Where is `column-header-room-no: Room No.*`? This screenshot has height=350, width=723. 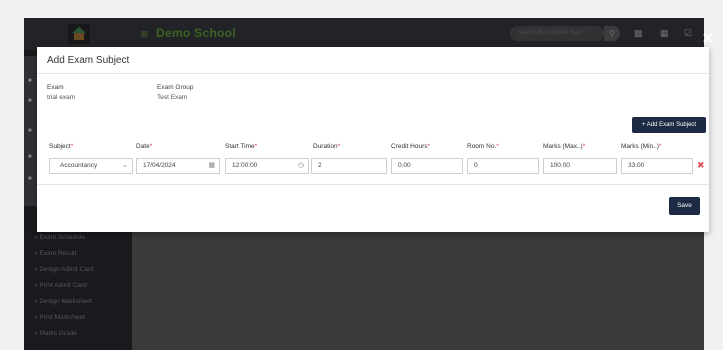
column-header-room-no: Room No.* is located at coordinates (483, 146).